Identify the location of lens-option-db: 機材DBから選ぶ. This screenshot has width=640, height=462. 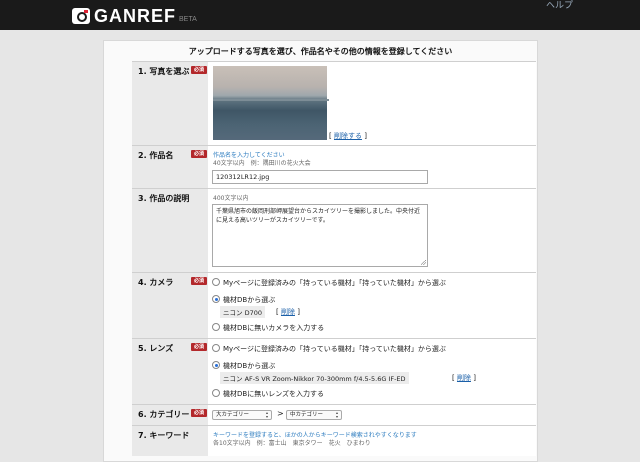
(243, 366).